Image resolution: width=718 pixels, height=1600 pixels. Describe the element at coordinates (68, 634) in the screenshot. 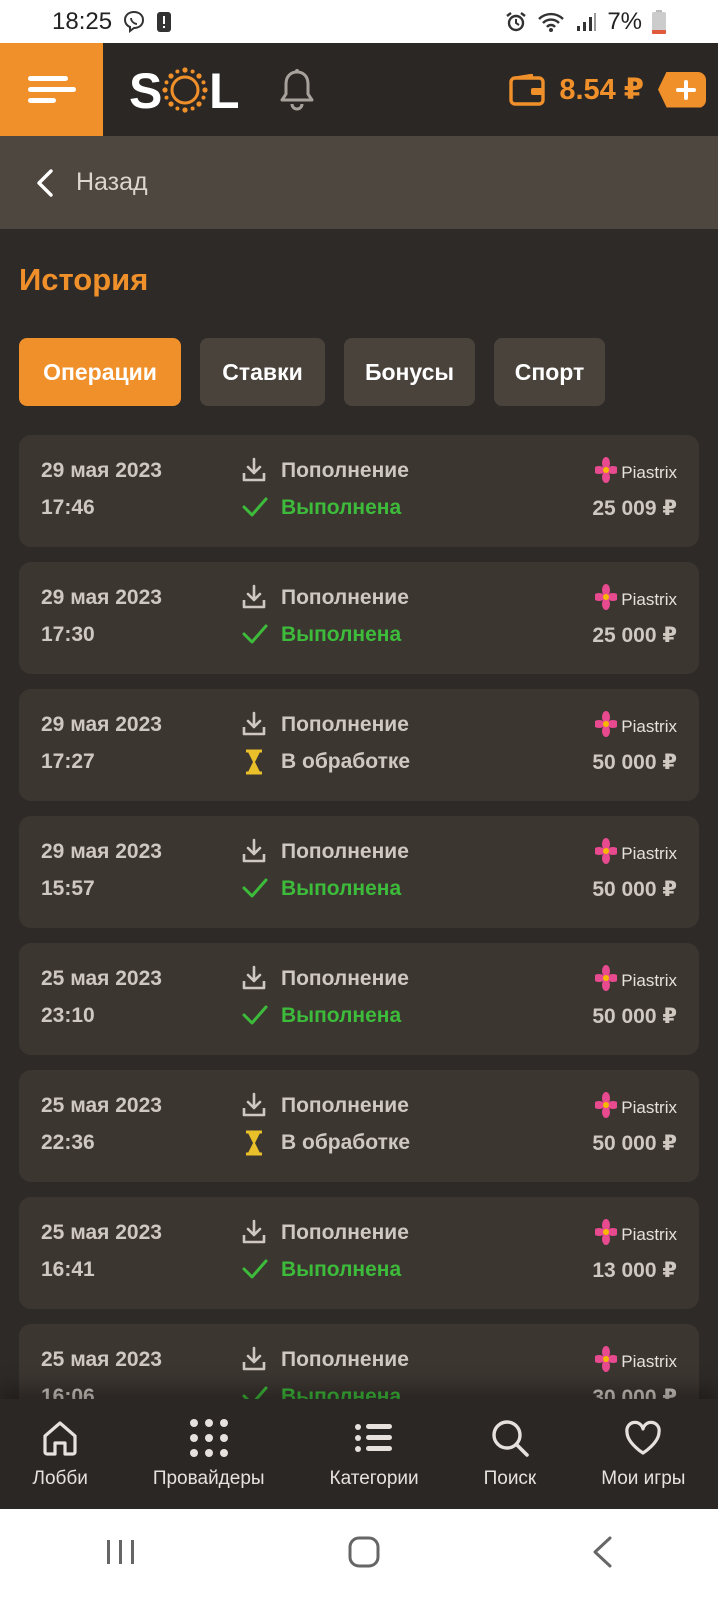

I see `transaction-time: 17:30` at that location.